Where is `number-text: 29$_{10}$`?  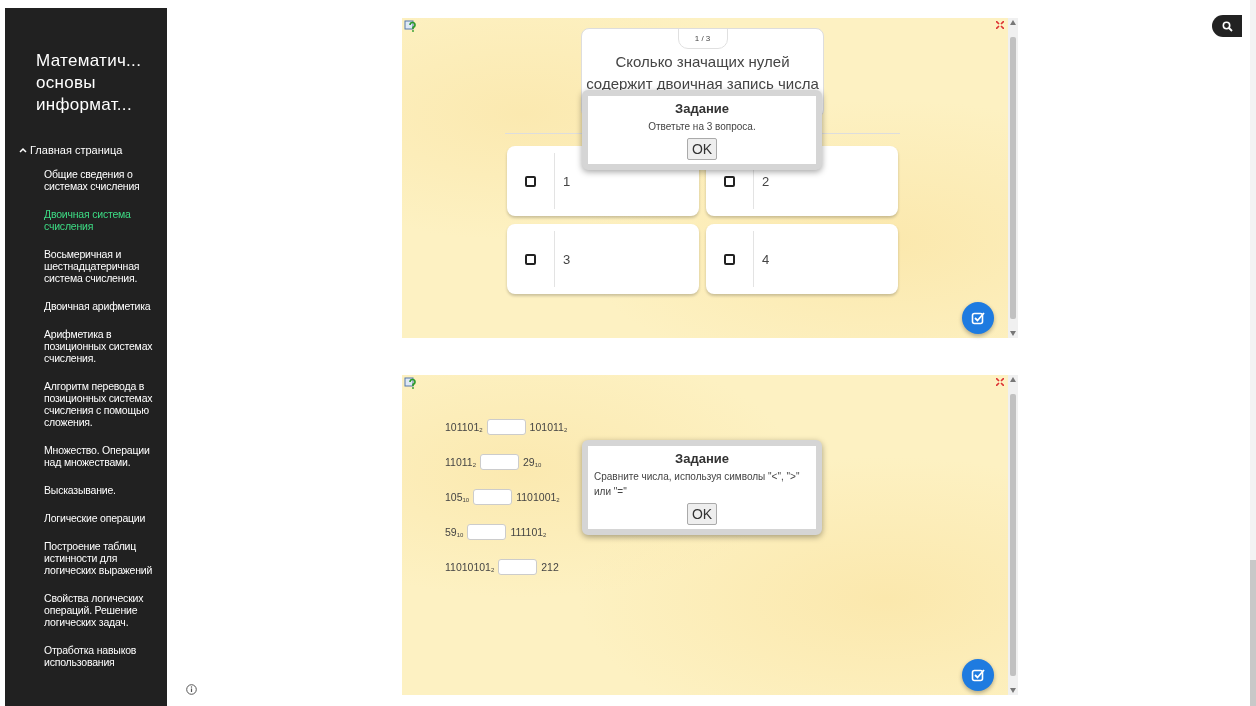
number-text: 29$_{10}$ is located at coordinates (532, 462).